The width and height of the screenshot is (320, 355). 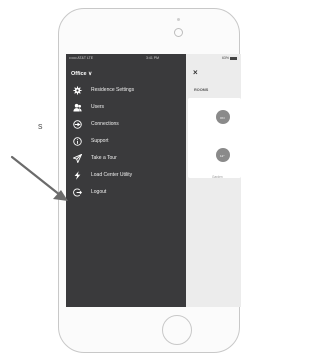 I want to click on menu-item-users: Users, so click(x=127, y=107).